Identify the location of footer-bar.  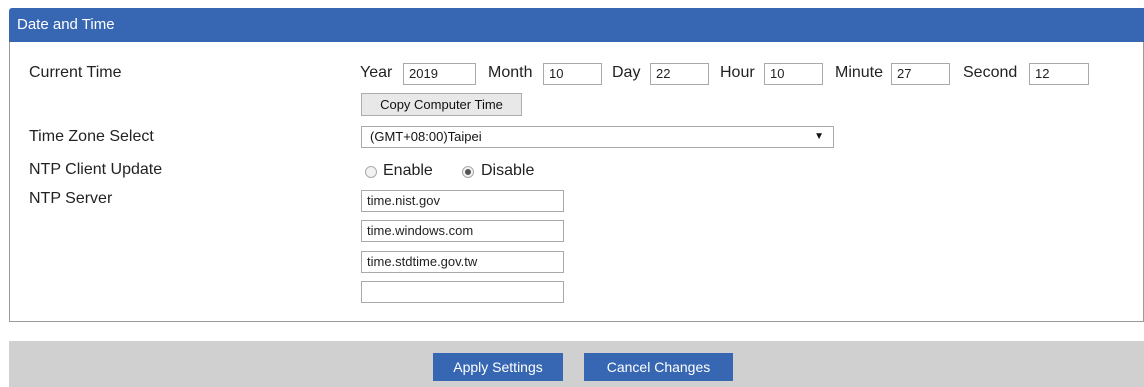
(576, 364).